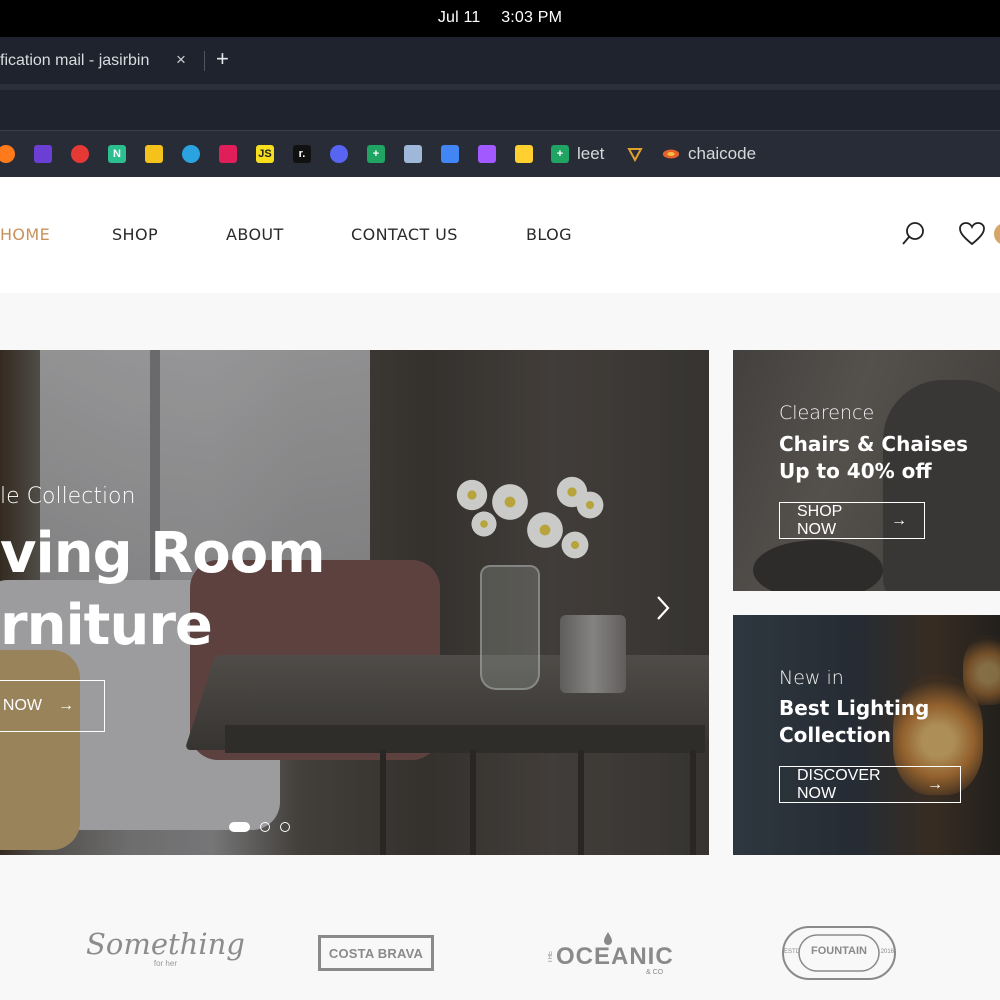  I want to click on button-label: DISCOVER NOW, so click(839, 784).